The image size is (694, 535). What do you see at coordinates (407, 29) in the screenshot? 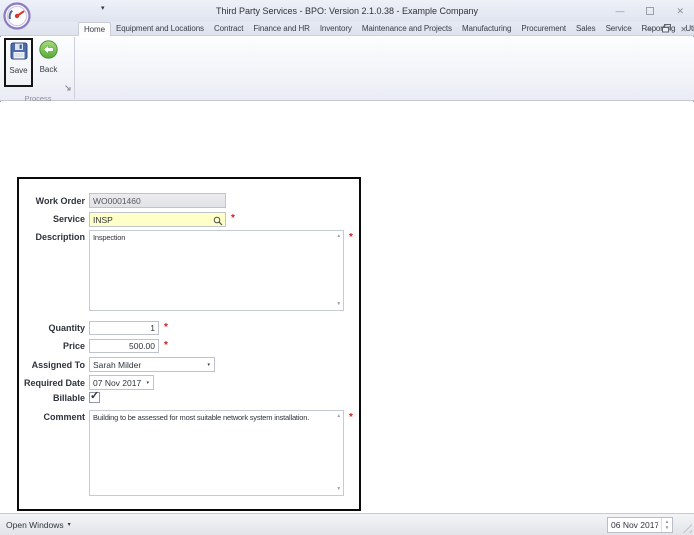
I see `tab-maintenance-and-projects: Maintenance and Projects` at bounding box center [407, 29].